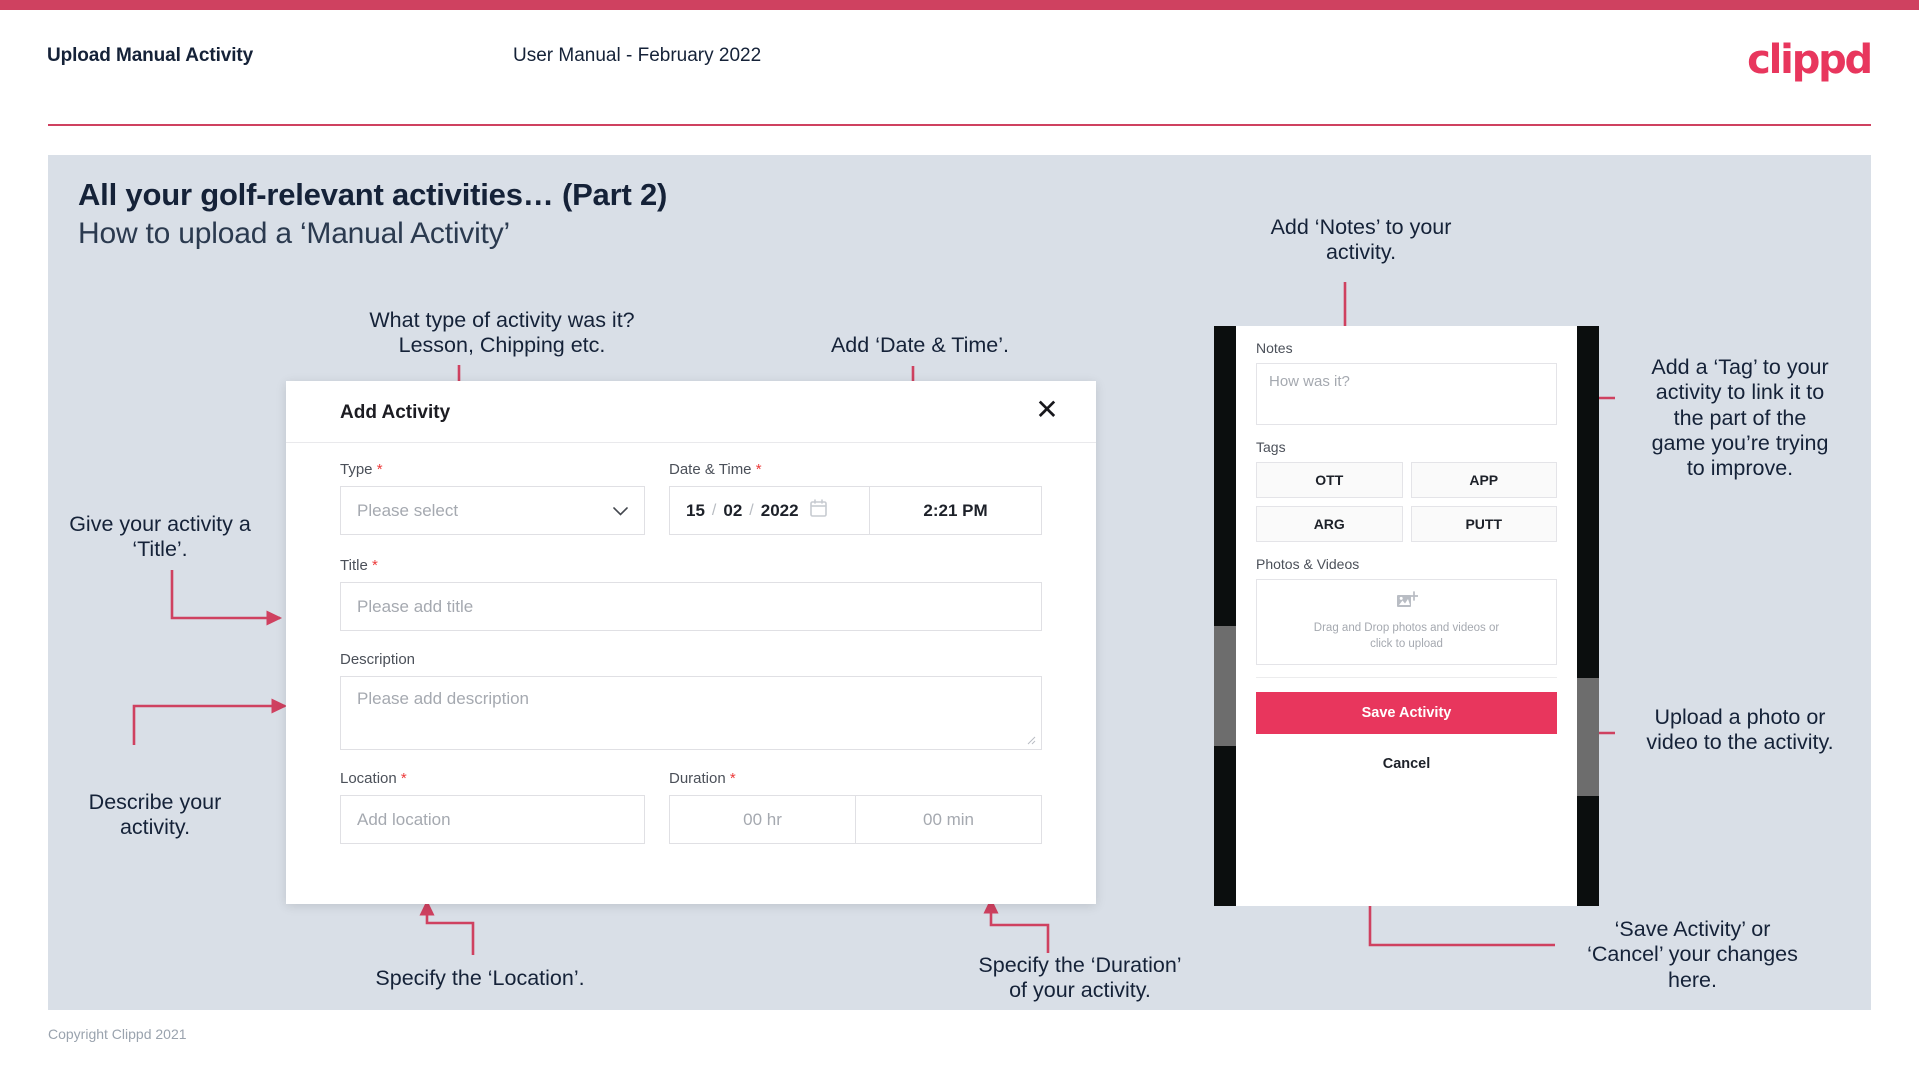  I want to click on description-textarea: Please add description, so click(691, 713).